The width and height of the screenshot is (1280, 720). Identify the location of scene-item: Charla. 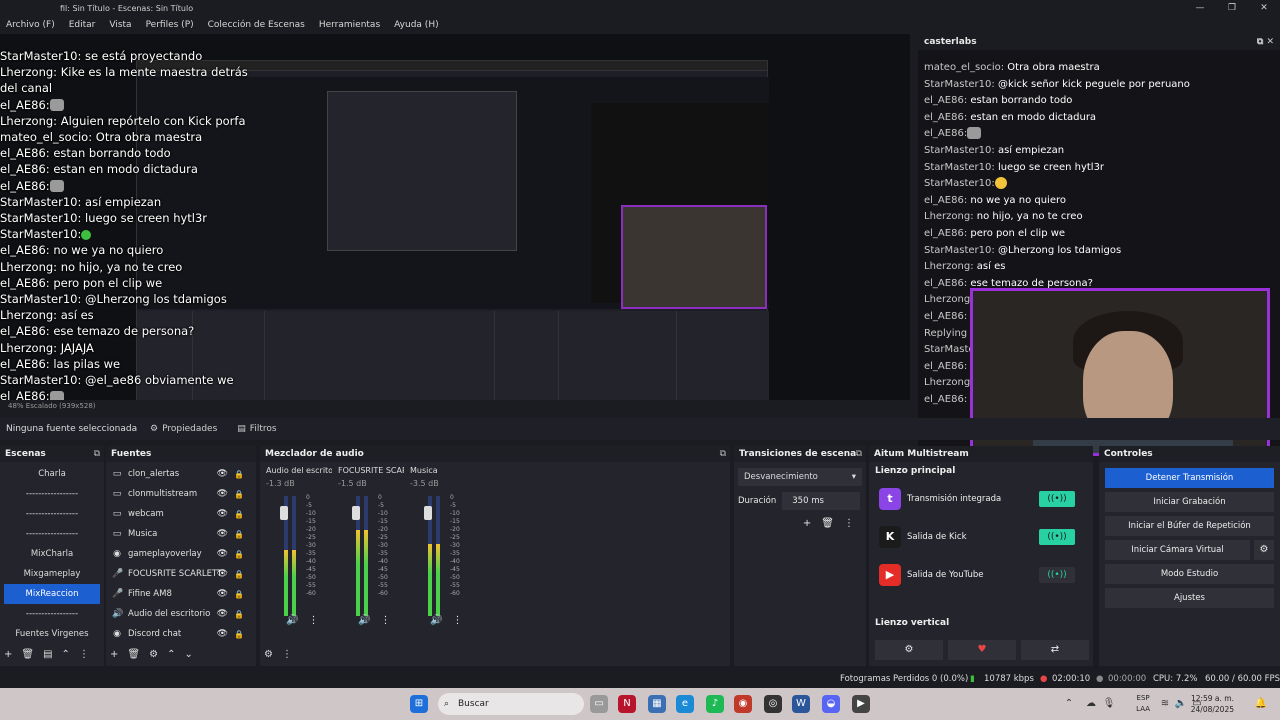
(52, 474).